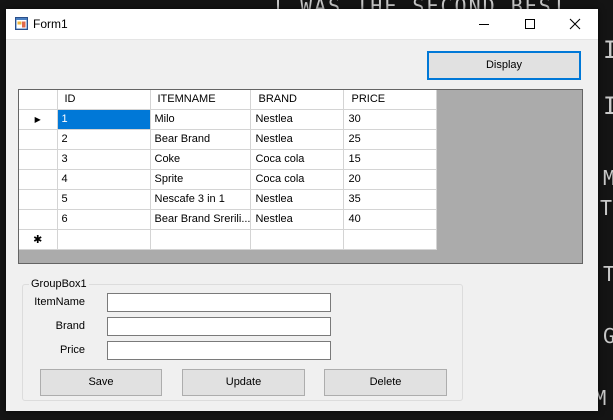 The image size is (613, 420). Describe the element at coordinates (104, 139) in the screenshot. I see `cell-id: 2` at that location.